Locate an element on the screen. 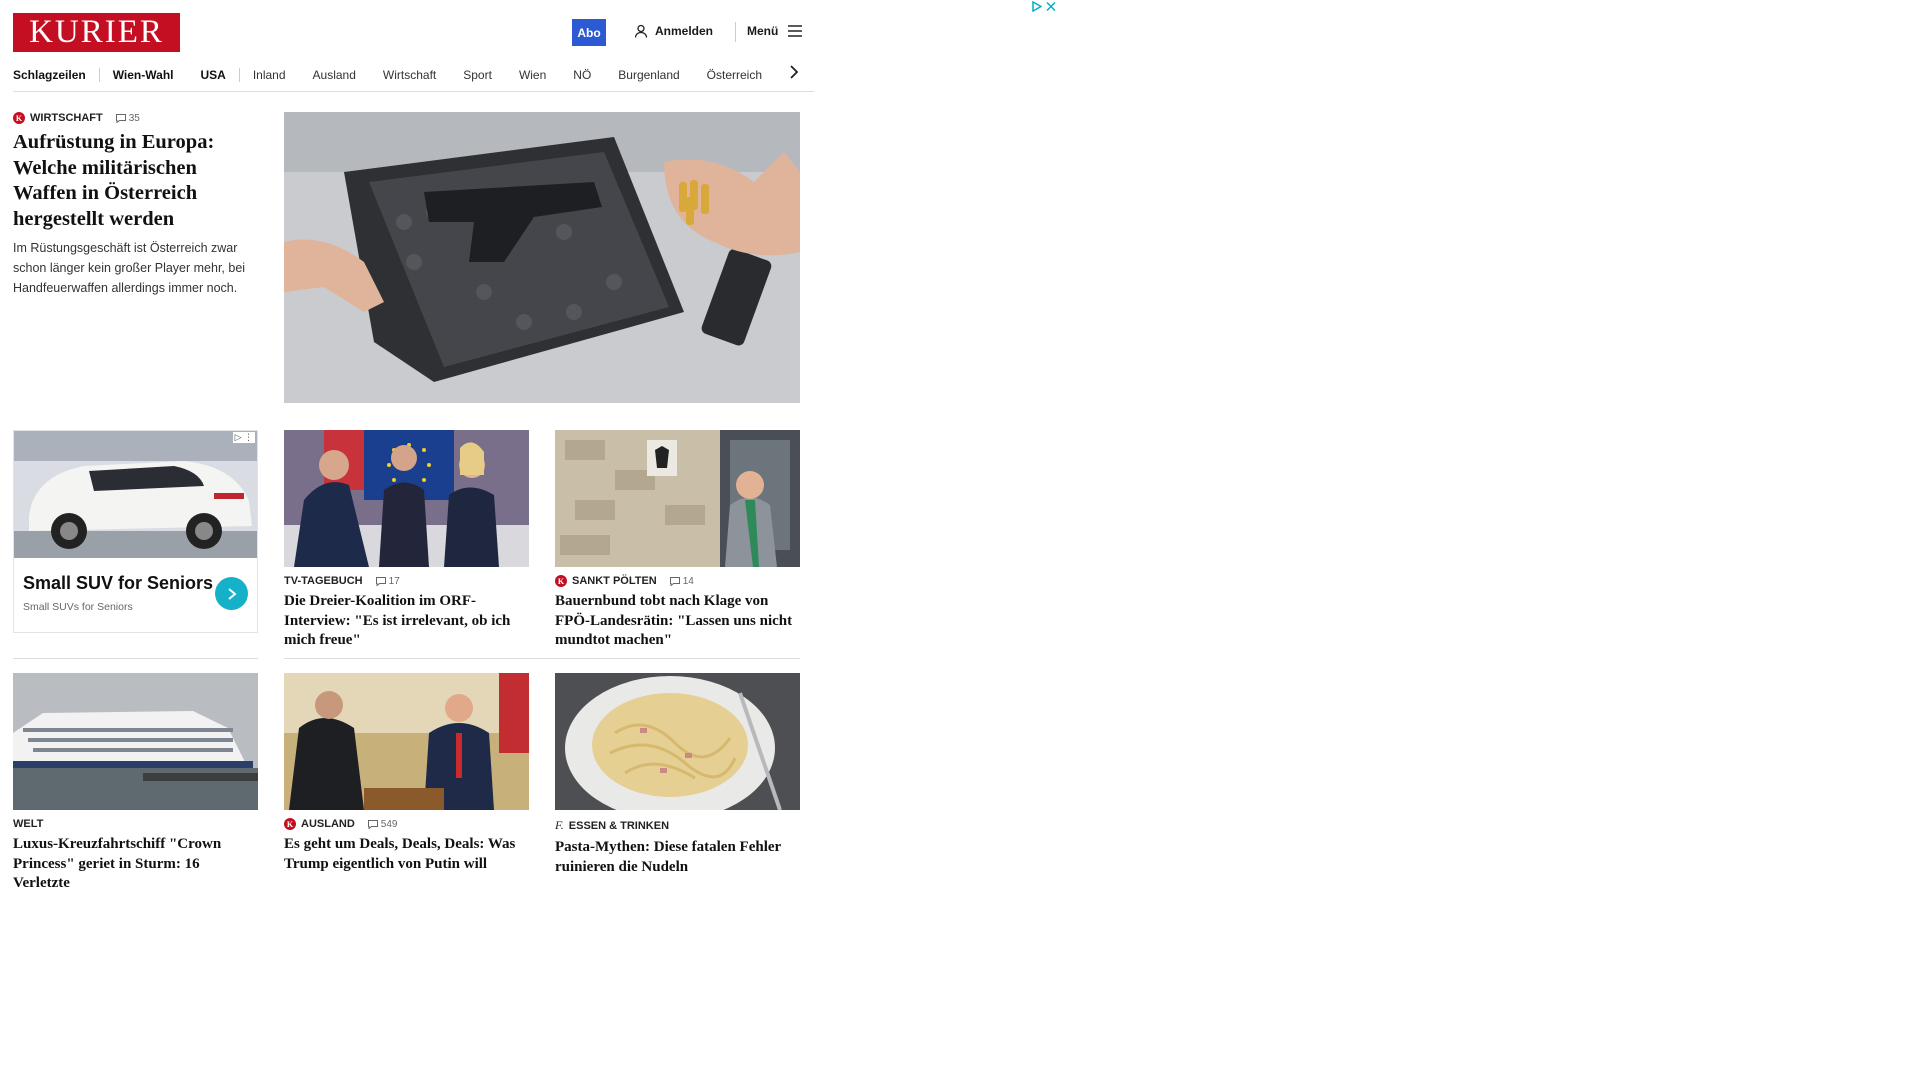  nav-item-sport: Sport is located at coordinates (484, 75).